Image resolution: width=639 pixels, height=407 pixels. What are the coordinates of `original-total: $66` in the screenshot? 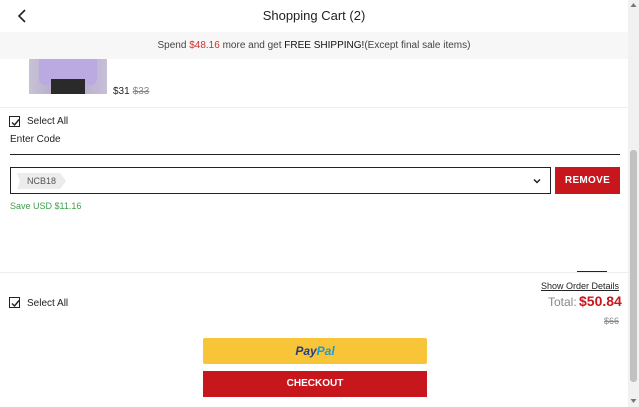 It's located at (612, 321).